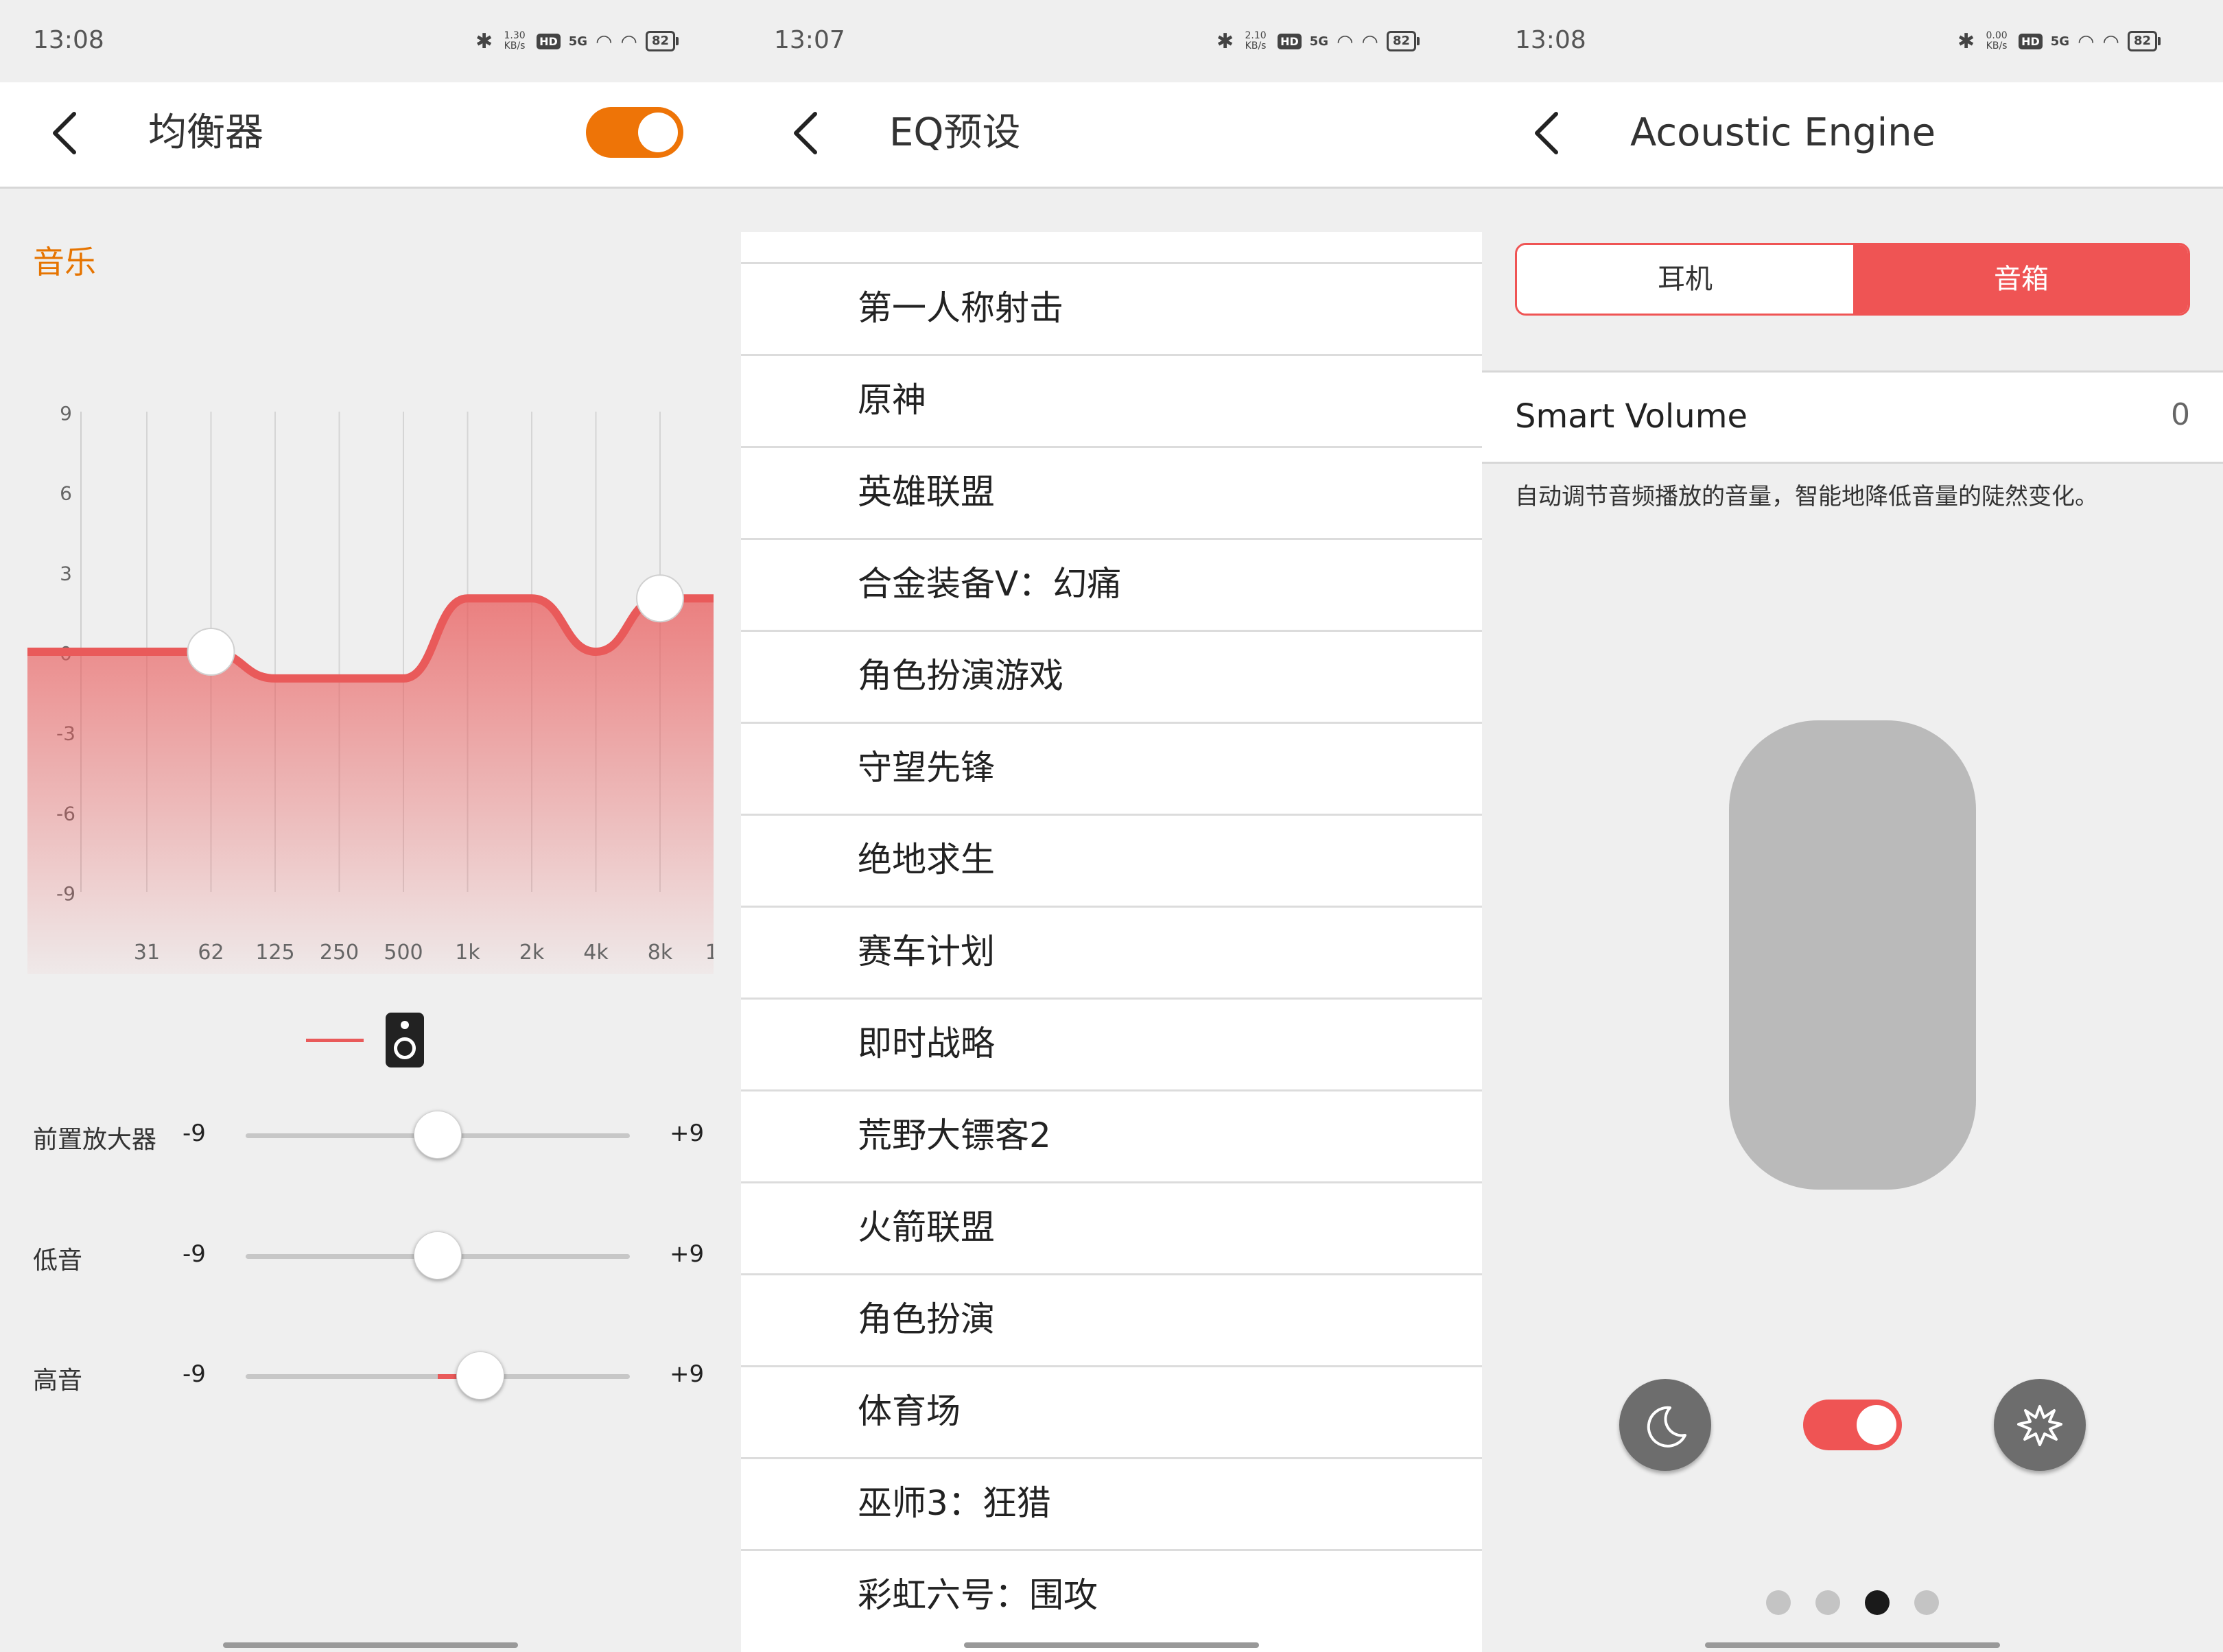  What do you see at coordinates (1111, 1227) in the screenshot?
I see `preset-item: 火箭联盟` at bounding box center [1111, 1227].